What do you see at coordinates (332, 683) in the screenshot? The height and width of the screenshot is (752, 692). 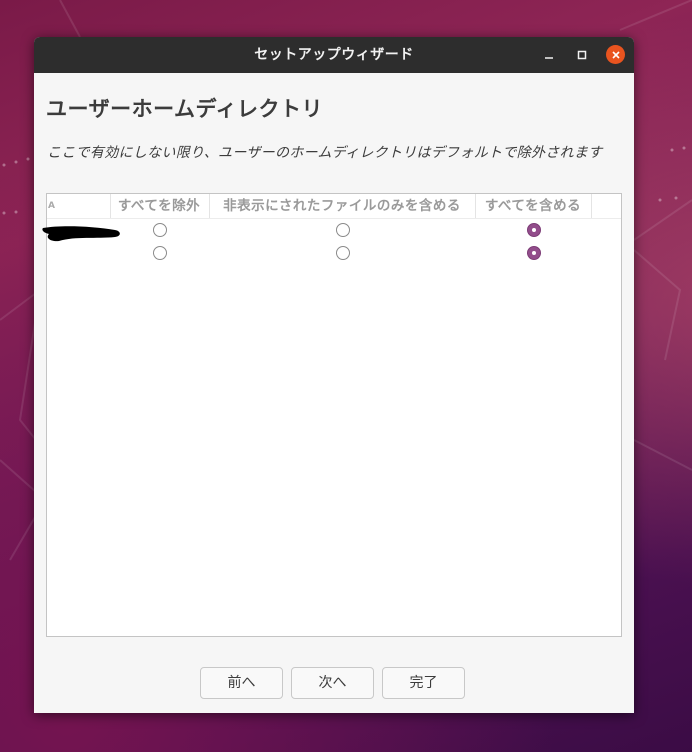 I see `next-button: 次へ` at bounding box center [332, 683].